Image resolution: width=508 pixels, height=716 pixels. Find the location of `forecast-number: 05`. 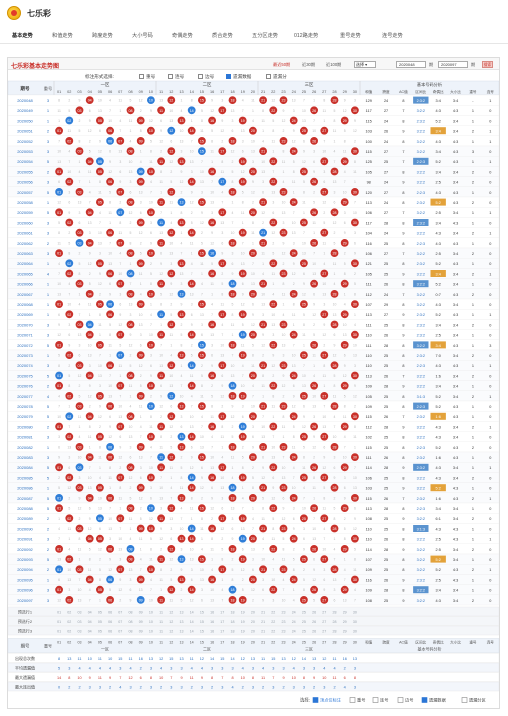

forecast-number: 05 is located at coordinates (100, 612).